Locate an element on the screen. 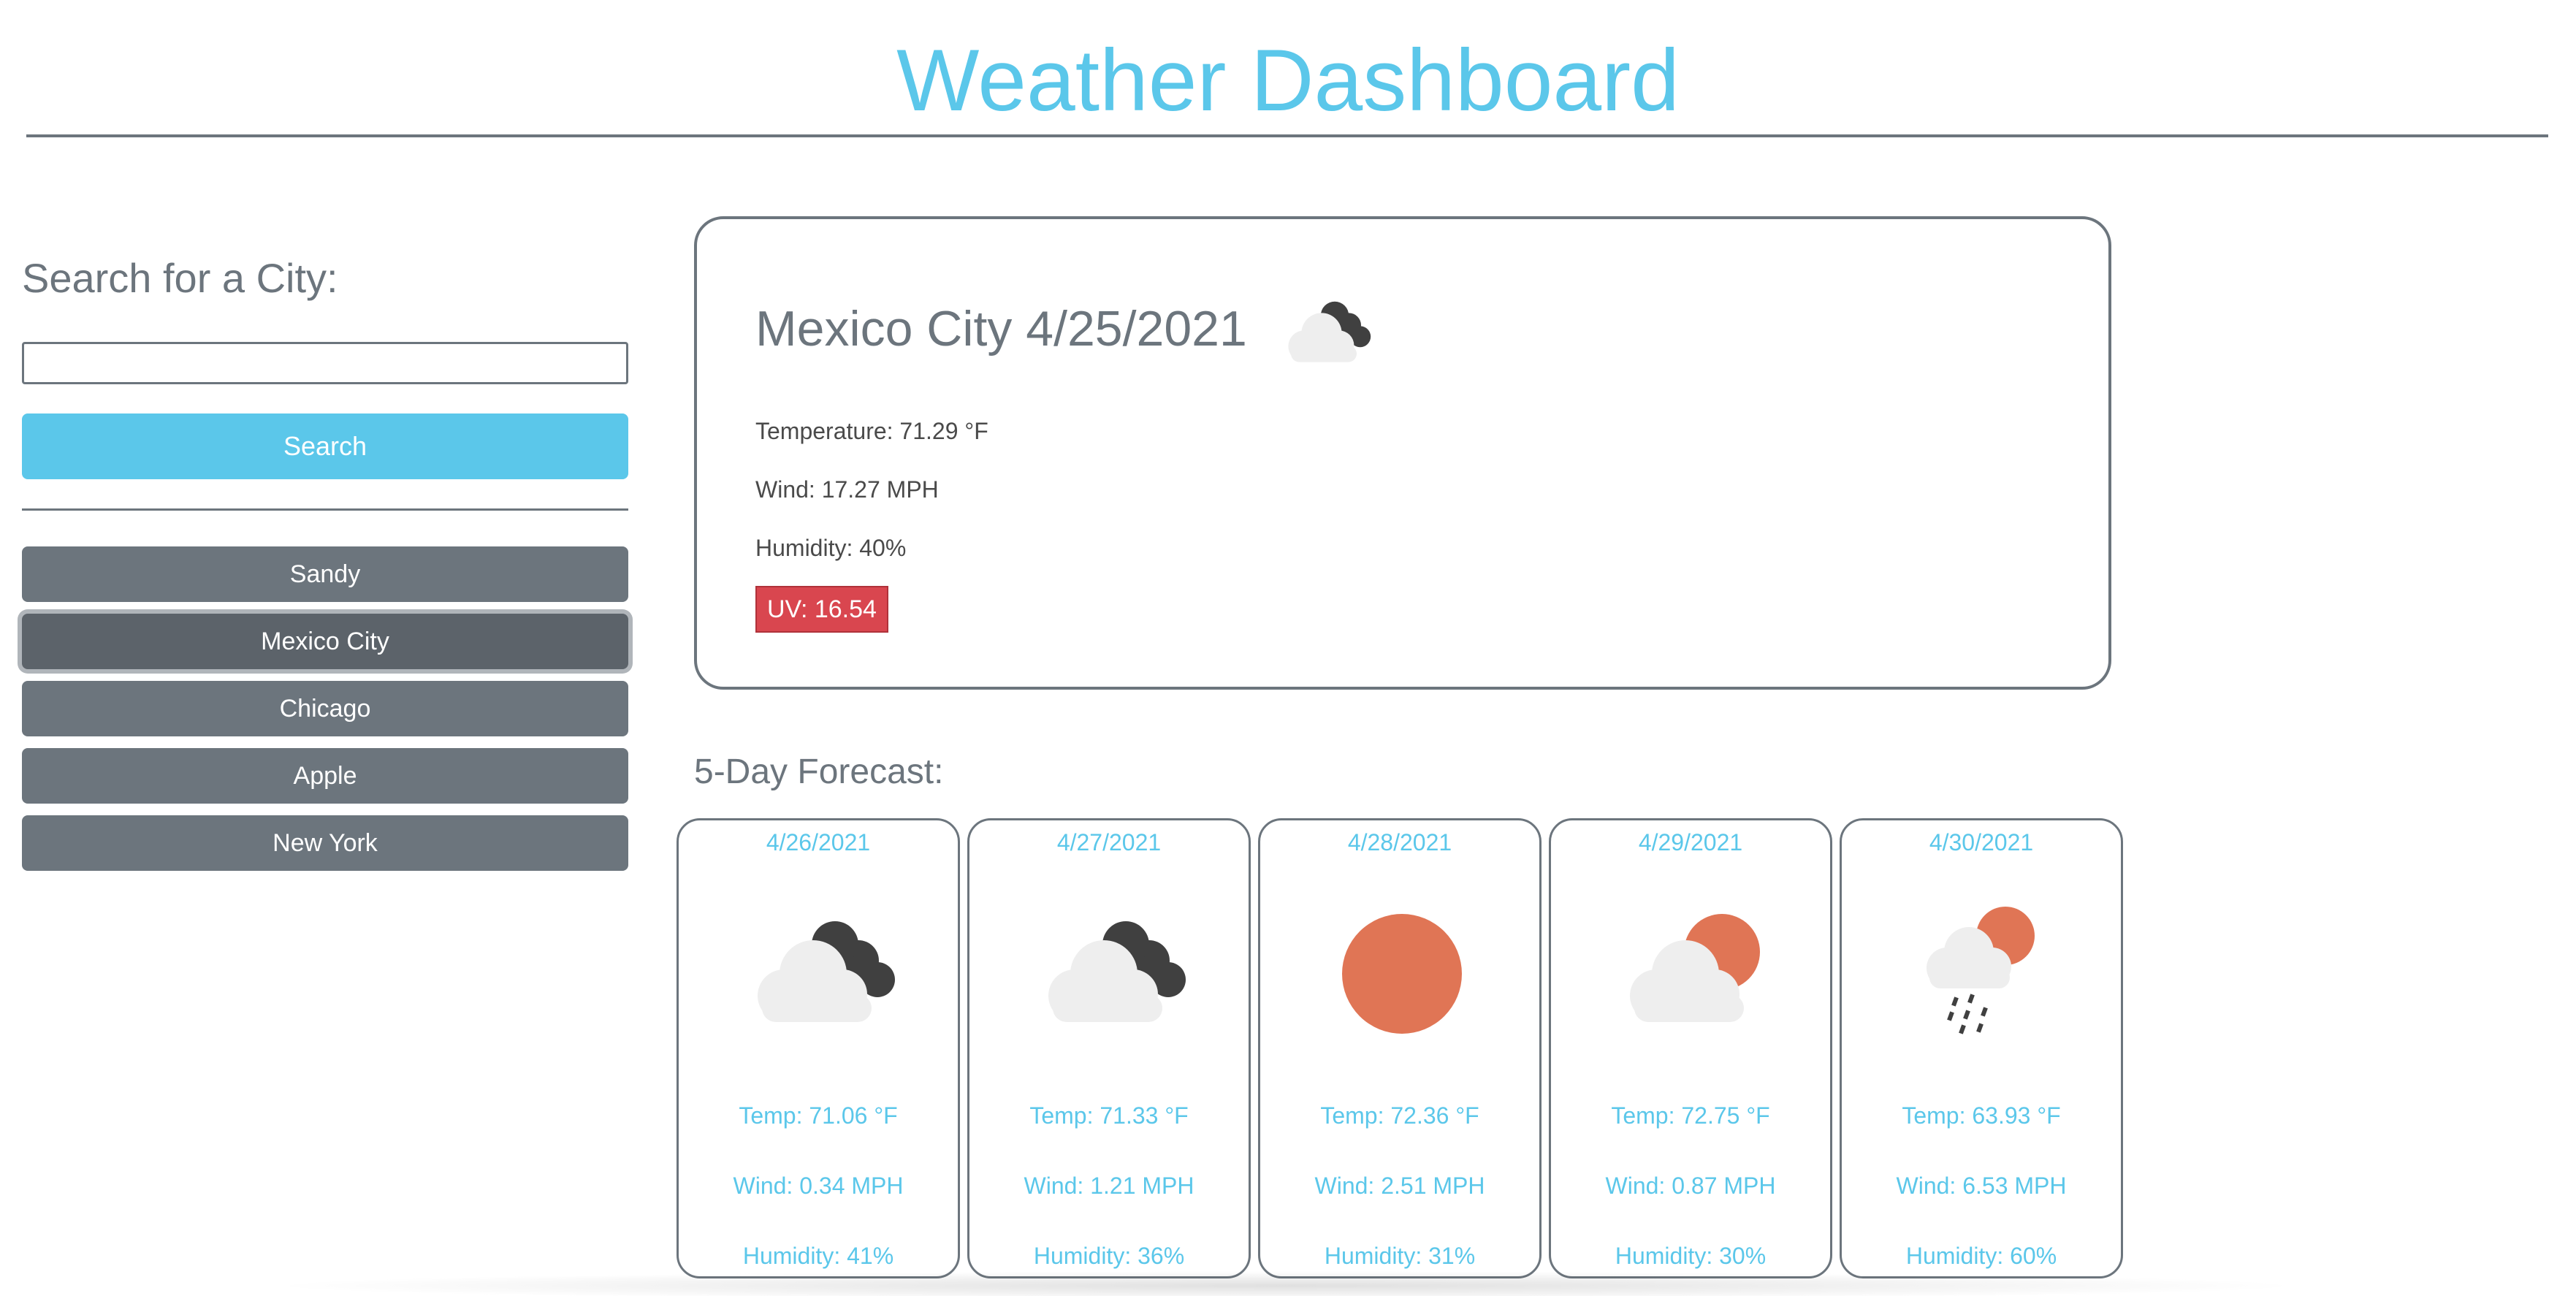 The height and width of the screenshot is (1296, 2576). history-button-sandy: Sandy is located at coordinates (325, 574).